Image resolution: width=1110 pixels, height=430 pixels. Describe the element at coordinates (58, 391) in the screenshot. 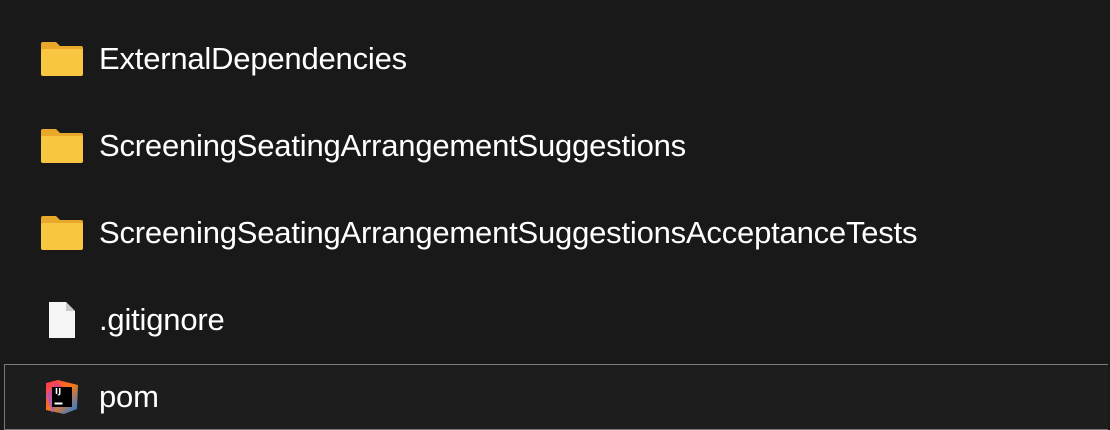

I see `icon-text: IJ` at that location.